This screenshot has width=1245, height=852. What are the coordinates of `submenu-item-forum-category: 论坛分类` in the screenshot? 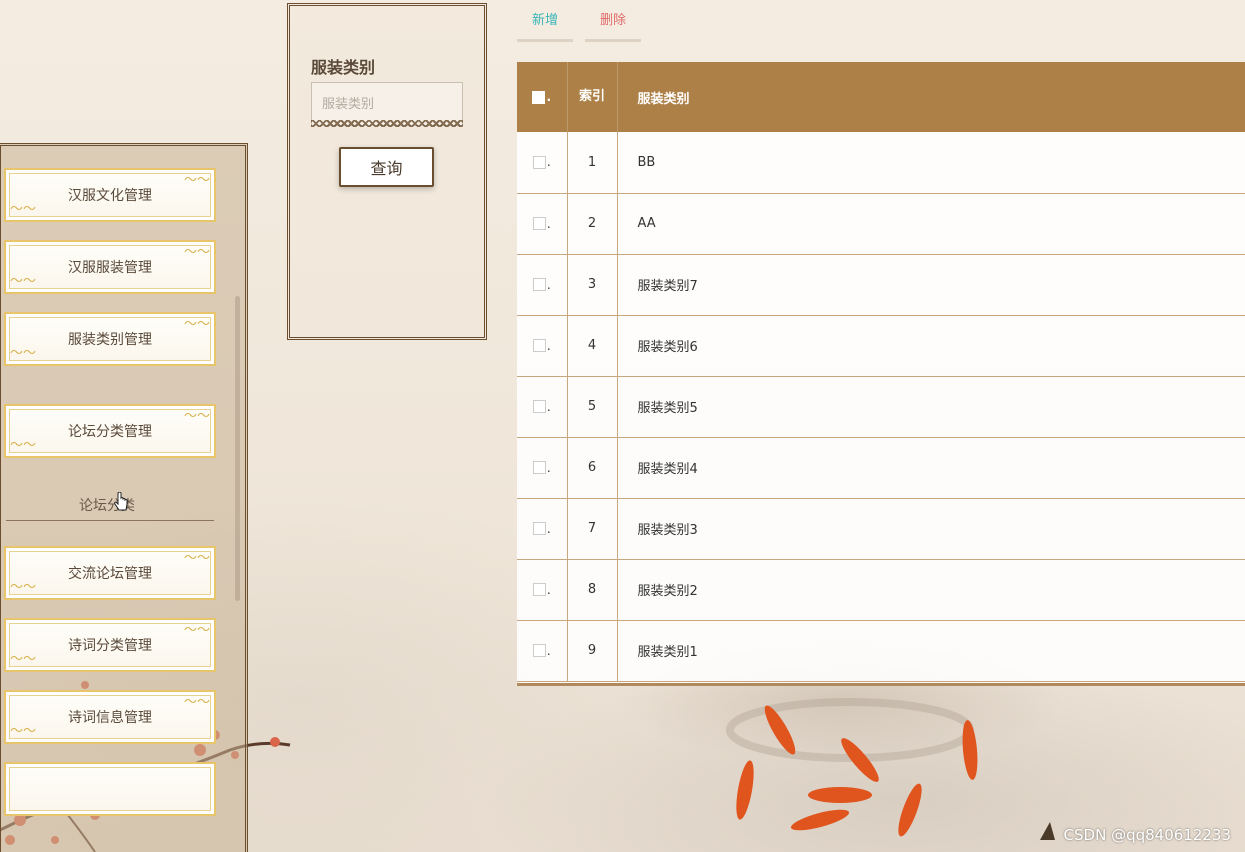 It's located at (107, 505).